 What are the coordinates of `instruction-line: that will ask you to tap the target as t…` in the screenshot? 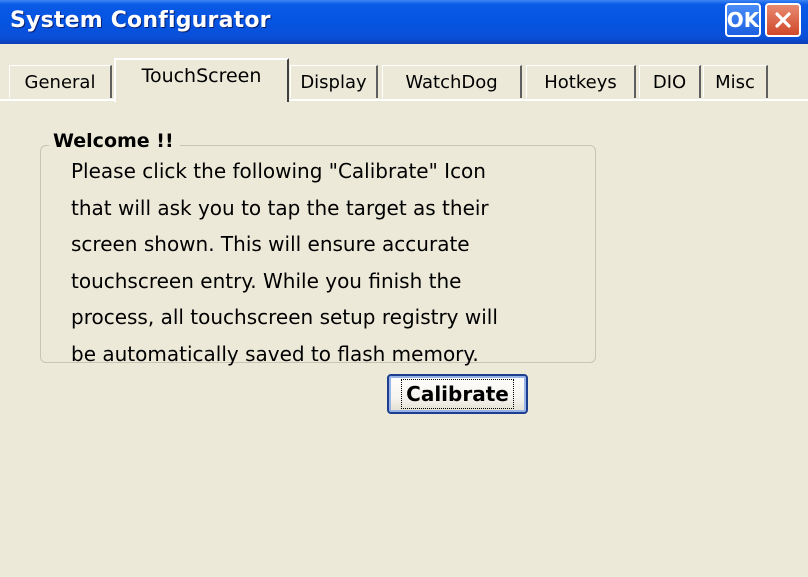 It's located at (280, 207).